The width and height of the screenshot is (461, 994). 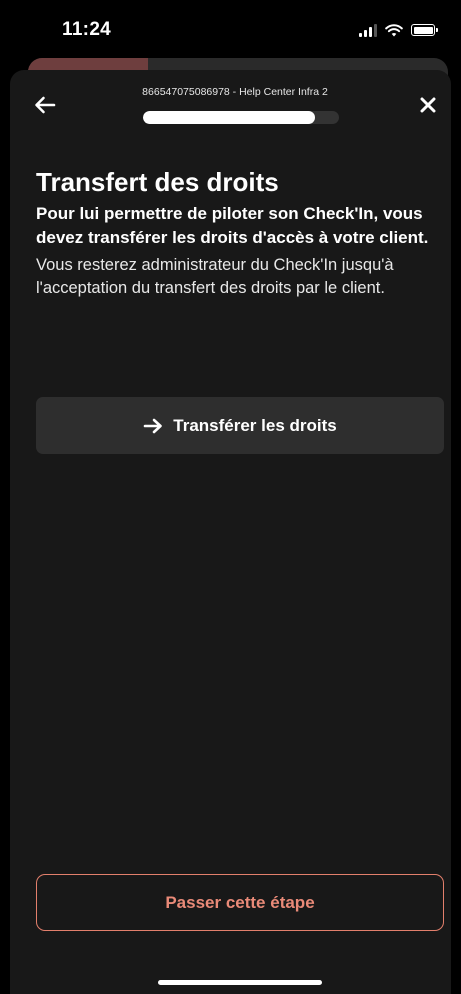 I want to click on battery-icon, so click(x=424, y=30).